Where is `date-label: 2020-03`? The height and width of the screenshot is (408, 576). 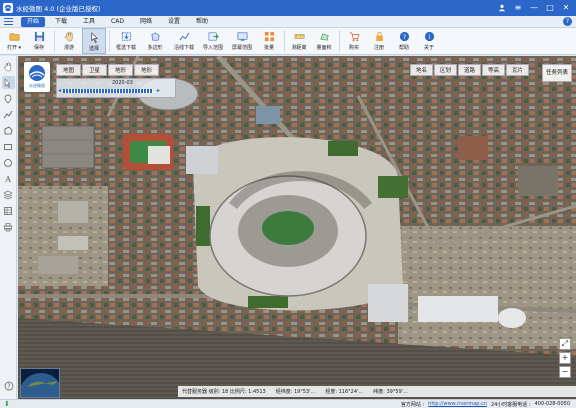
date-label: 2020-03 is located at coordinates (122, 83).